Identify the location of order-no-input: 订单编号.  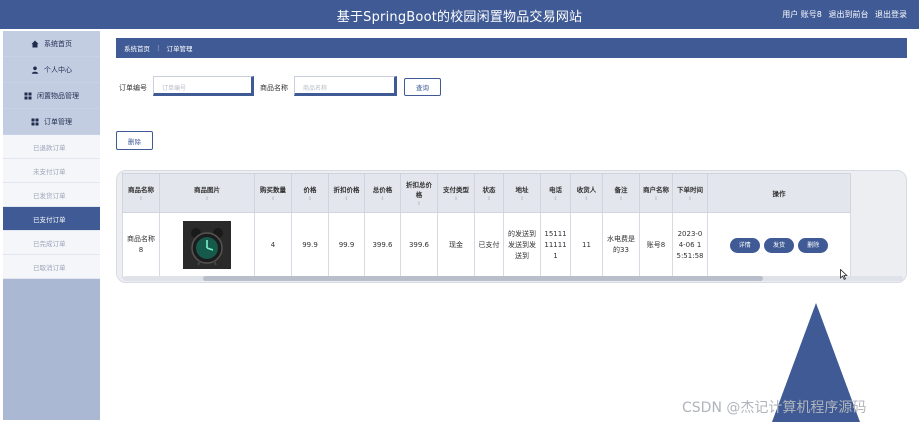
(203, 86).